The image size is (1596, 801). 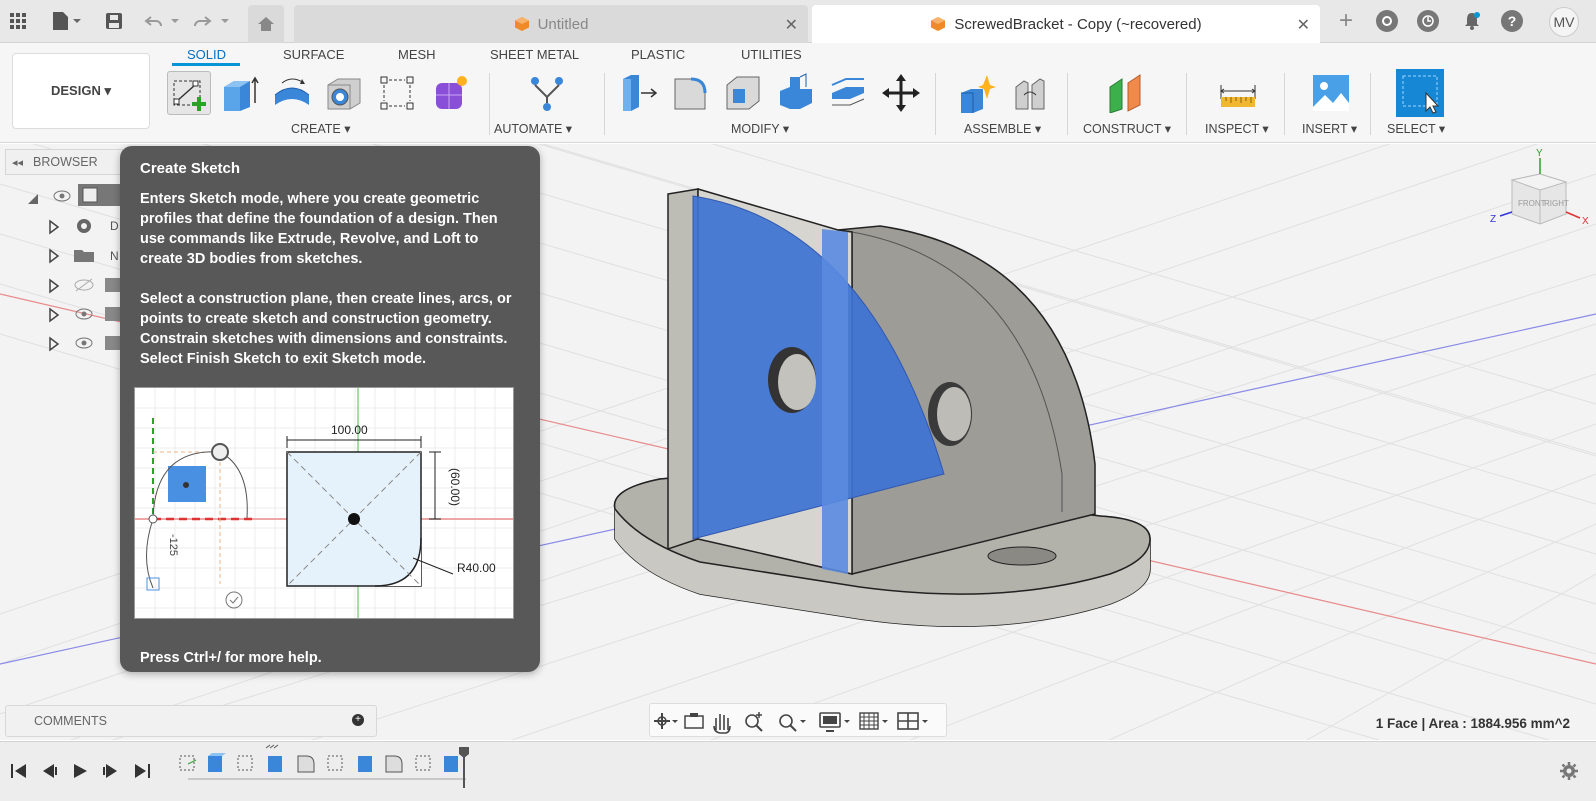 What do you see at coordinates (1472, 21) in the screenshot?
I see `notifications-icon` at bounding box center [1472, 21].